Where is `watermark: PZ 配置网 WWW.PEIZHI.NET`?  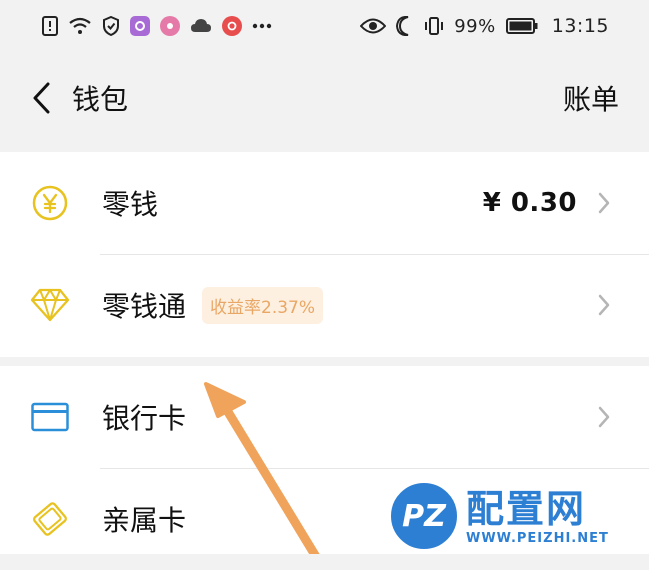
watermark: PZ 配置网 WWW.PEIZHI.NET is located at coordinates (518, 516).